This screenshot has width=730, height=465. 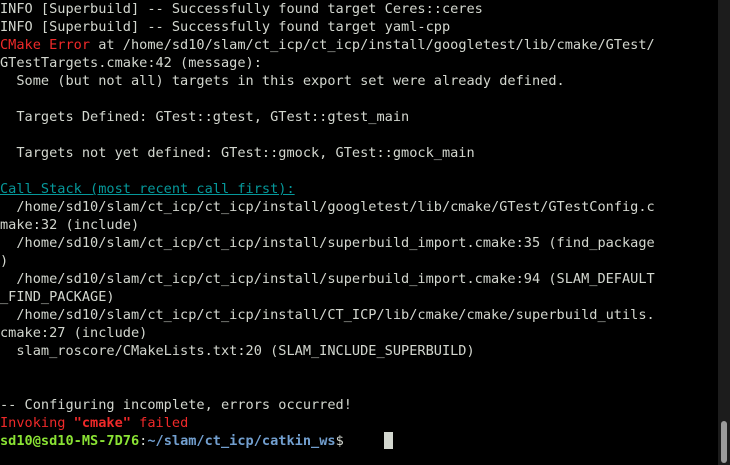 I want to click on terminal-line: ), so click(x=4, y=261).